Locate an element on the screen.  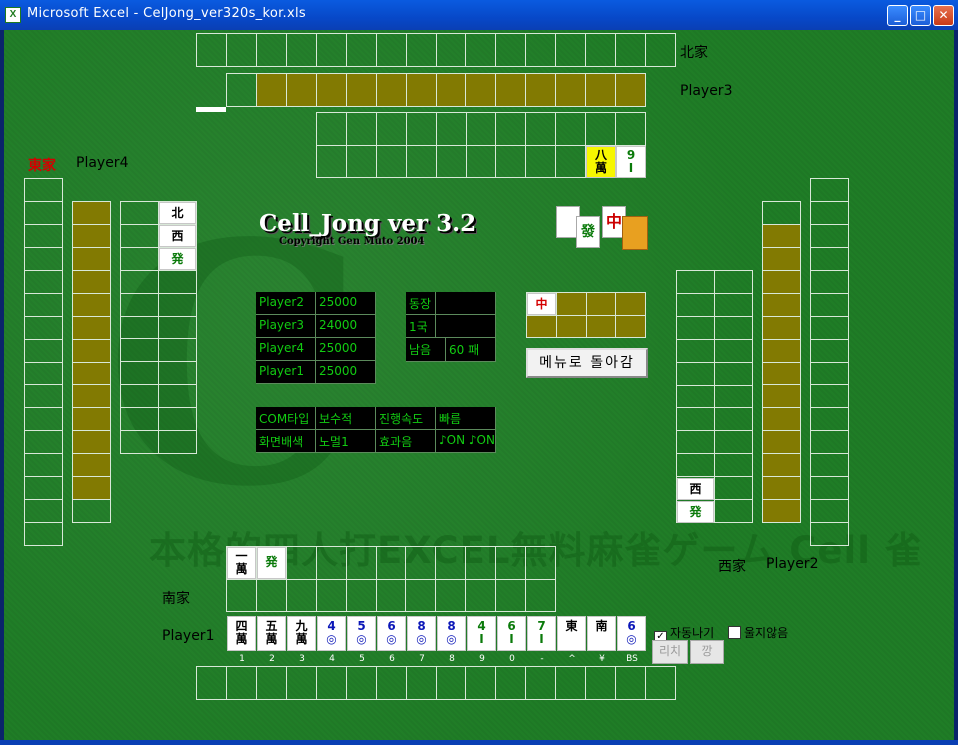
kong-button: 깡 is located at coordinates (707, 652).